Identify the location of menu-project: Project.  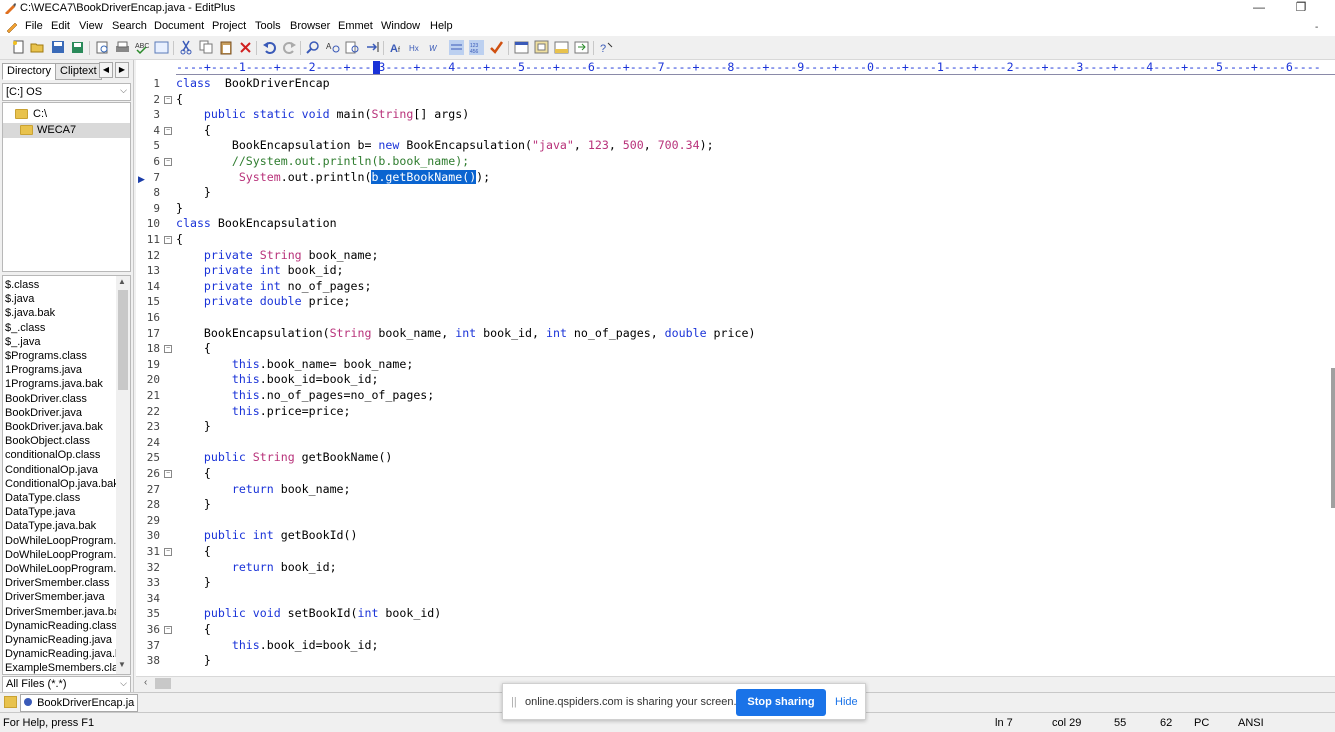
(229, 26).